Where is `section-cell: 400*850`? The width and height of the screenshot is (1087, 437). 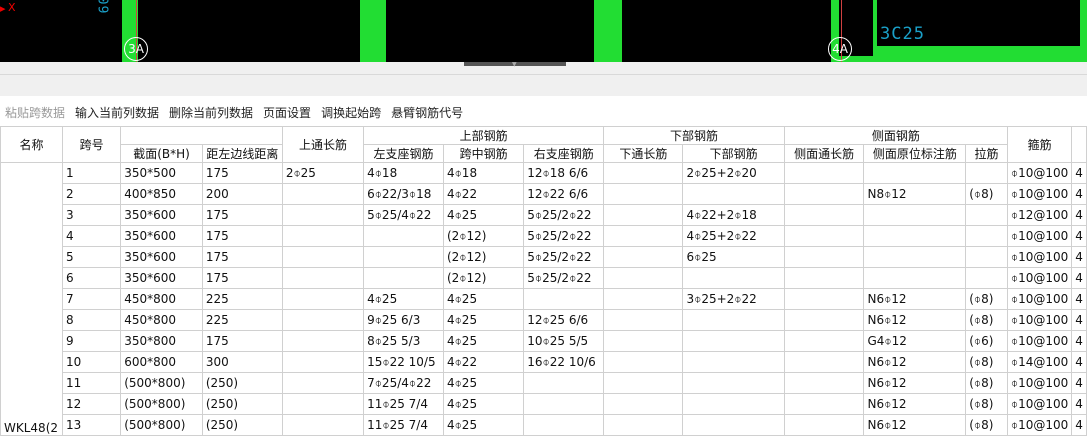 section-cell: 400*850 is located at coordinates (161, 194).